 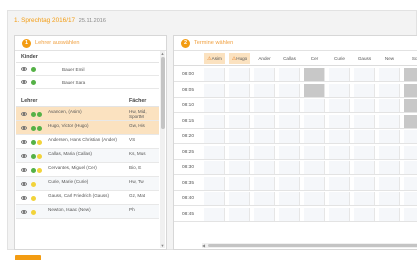 What do you see at coordinates (87, 114) in the screenshot?
I see `teacher-row: Avancen, (Asim) Hw, Mid, SportM` at bounding box center [87, 114].